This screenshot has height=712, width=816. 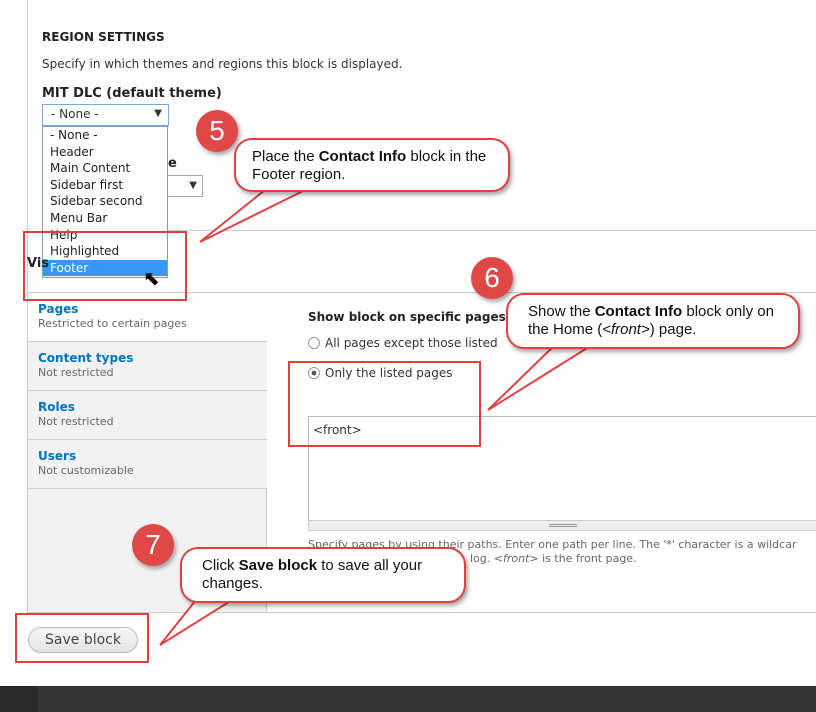 What do you see at coordinates (105, 266) in the screenshot?
I see `highlight-box-footer` at bounding box center [105, 266].